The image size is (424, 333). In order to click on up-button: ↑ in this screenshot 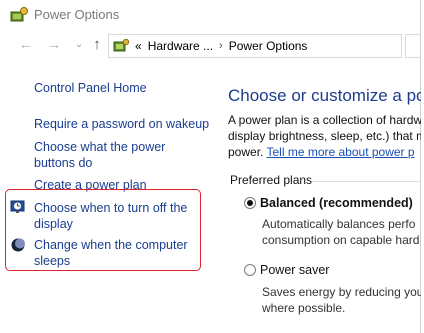, I will do `click(97, 45)`.